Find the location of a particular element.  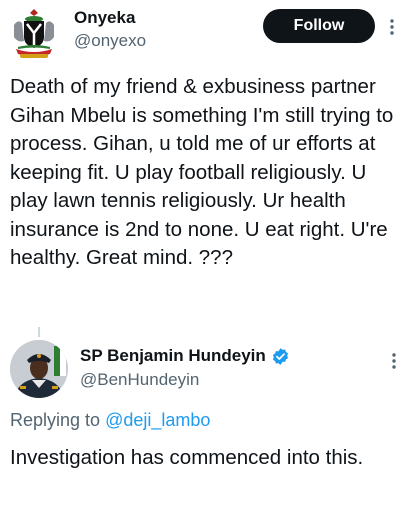

mention-link: @deji_lambo is located at coordinates (157, 420).